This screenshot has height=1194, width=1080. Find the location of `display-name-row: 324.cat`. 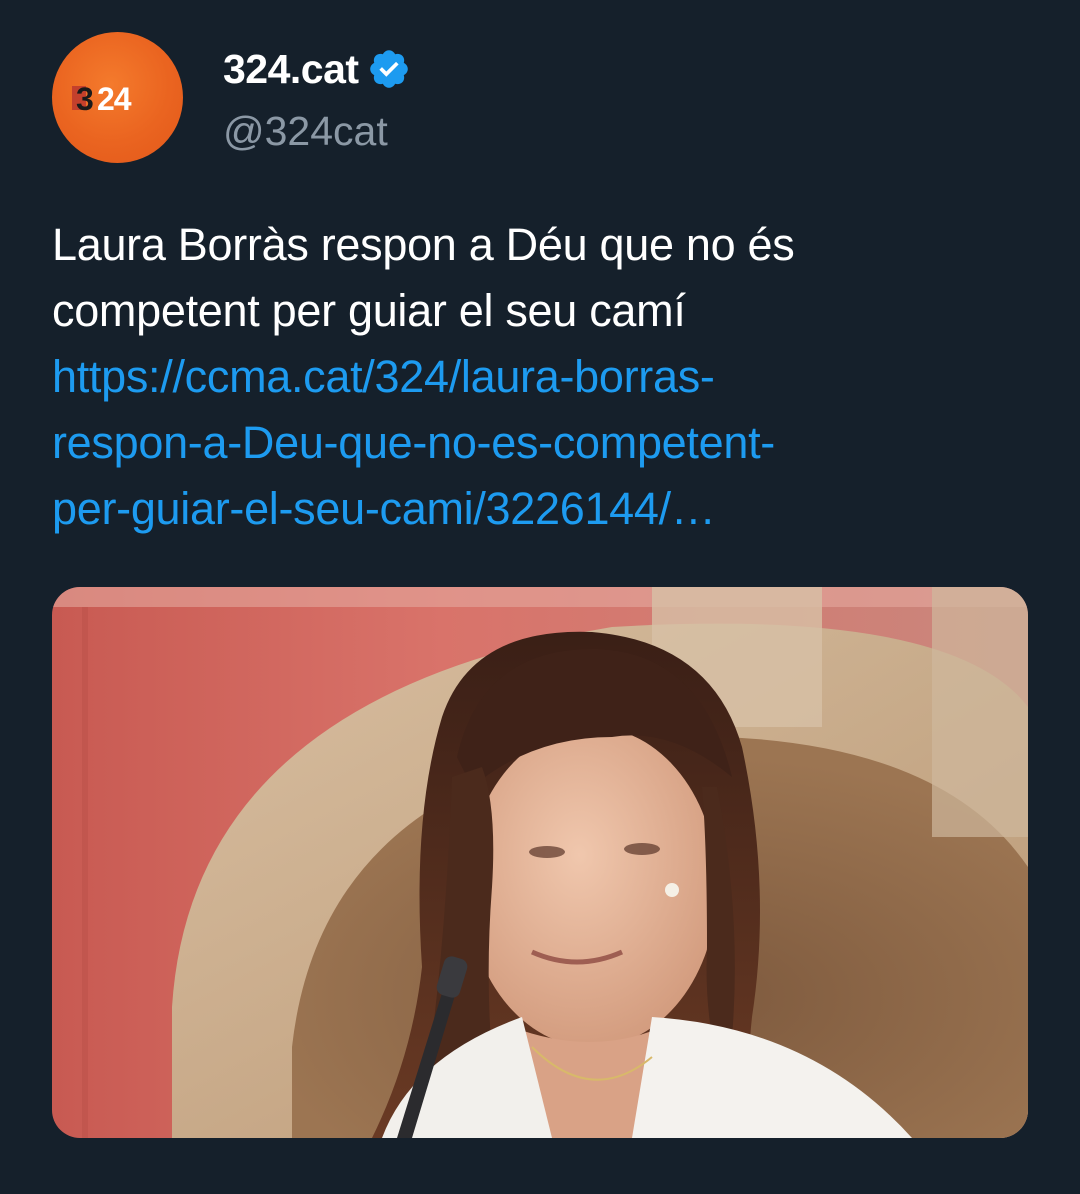

display-name-row: 324.cat is located at coordinates (317, 69).